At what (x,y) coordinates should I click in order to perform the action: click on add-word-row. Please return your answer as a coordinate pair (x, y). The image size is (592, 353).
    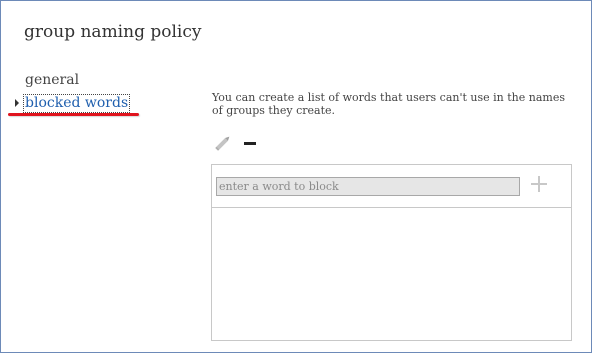
    Looking at the image, I should click on (391, 186).